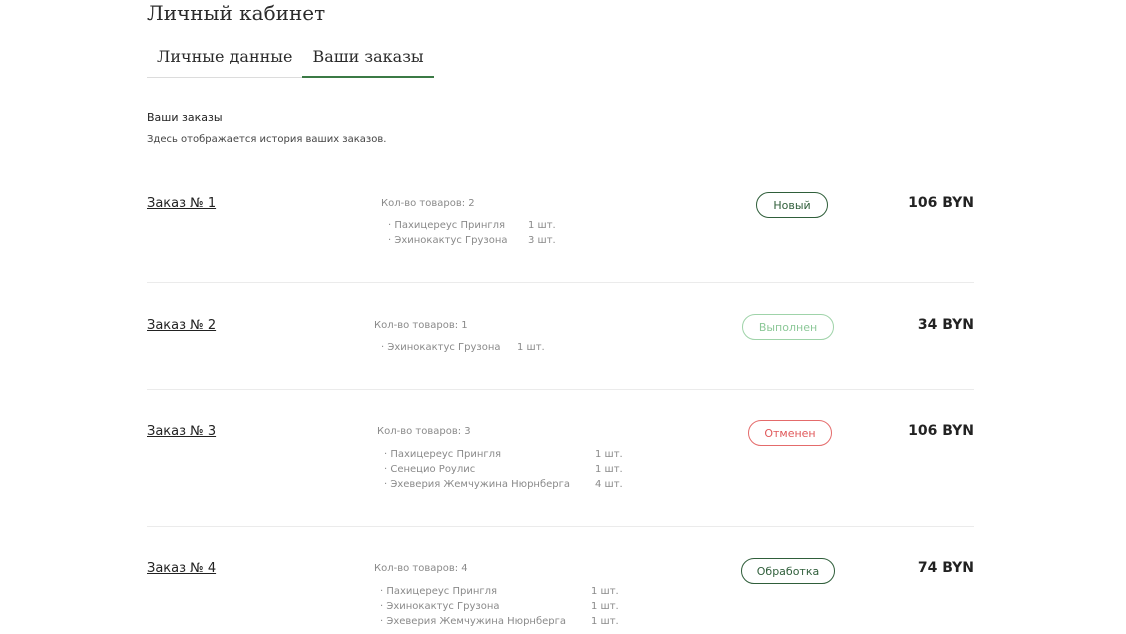 This screenshot has width=1126, height=634. I want to click on order-total: 34 BYN, so click(945, 325).